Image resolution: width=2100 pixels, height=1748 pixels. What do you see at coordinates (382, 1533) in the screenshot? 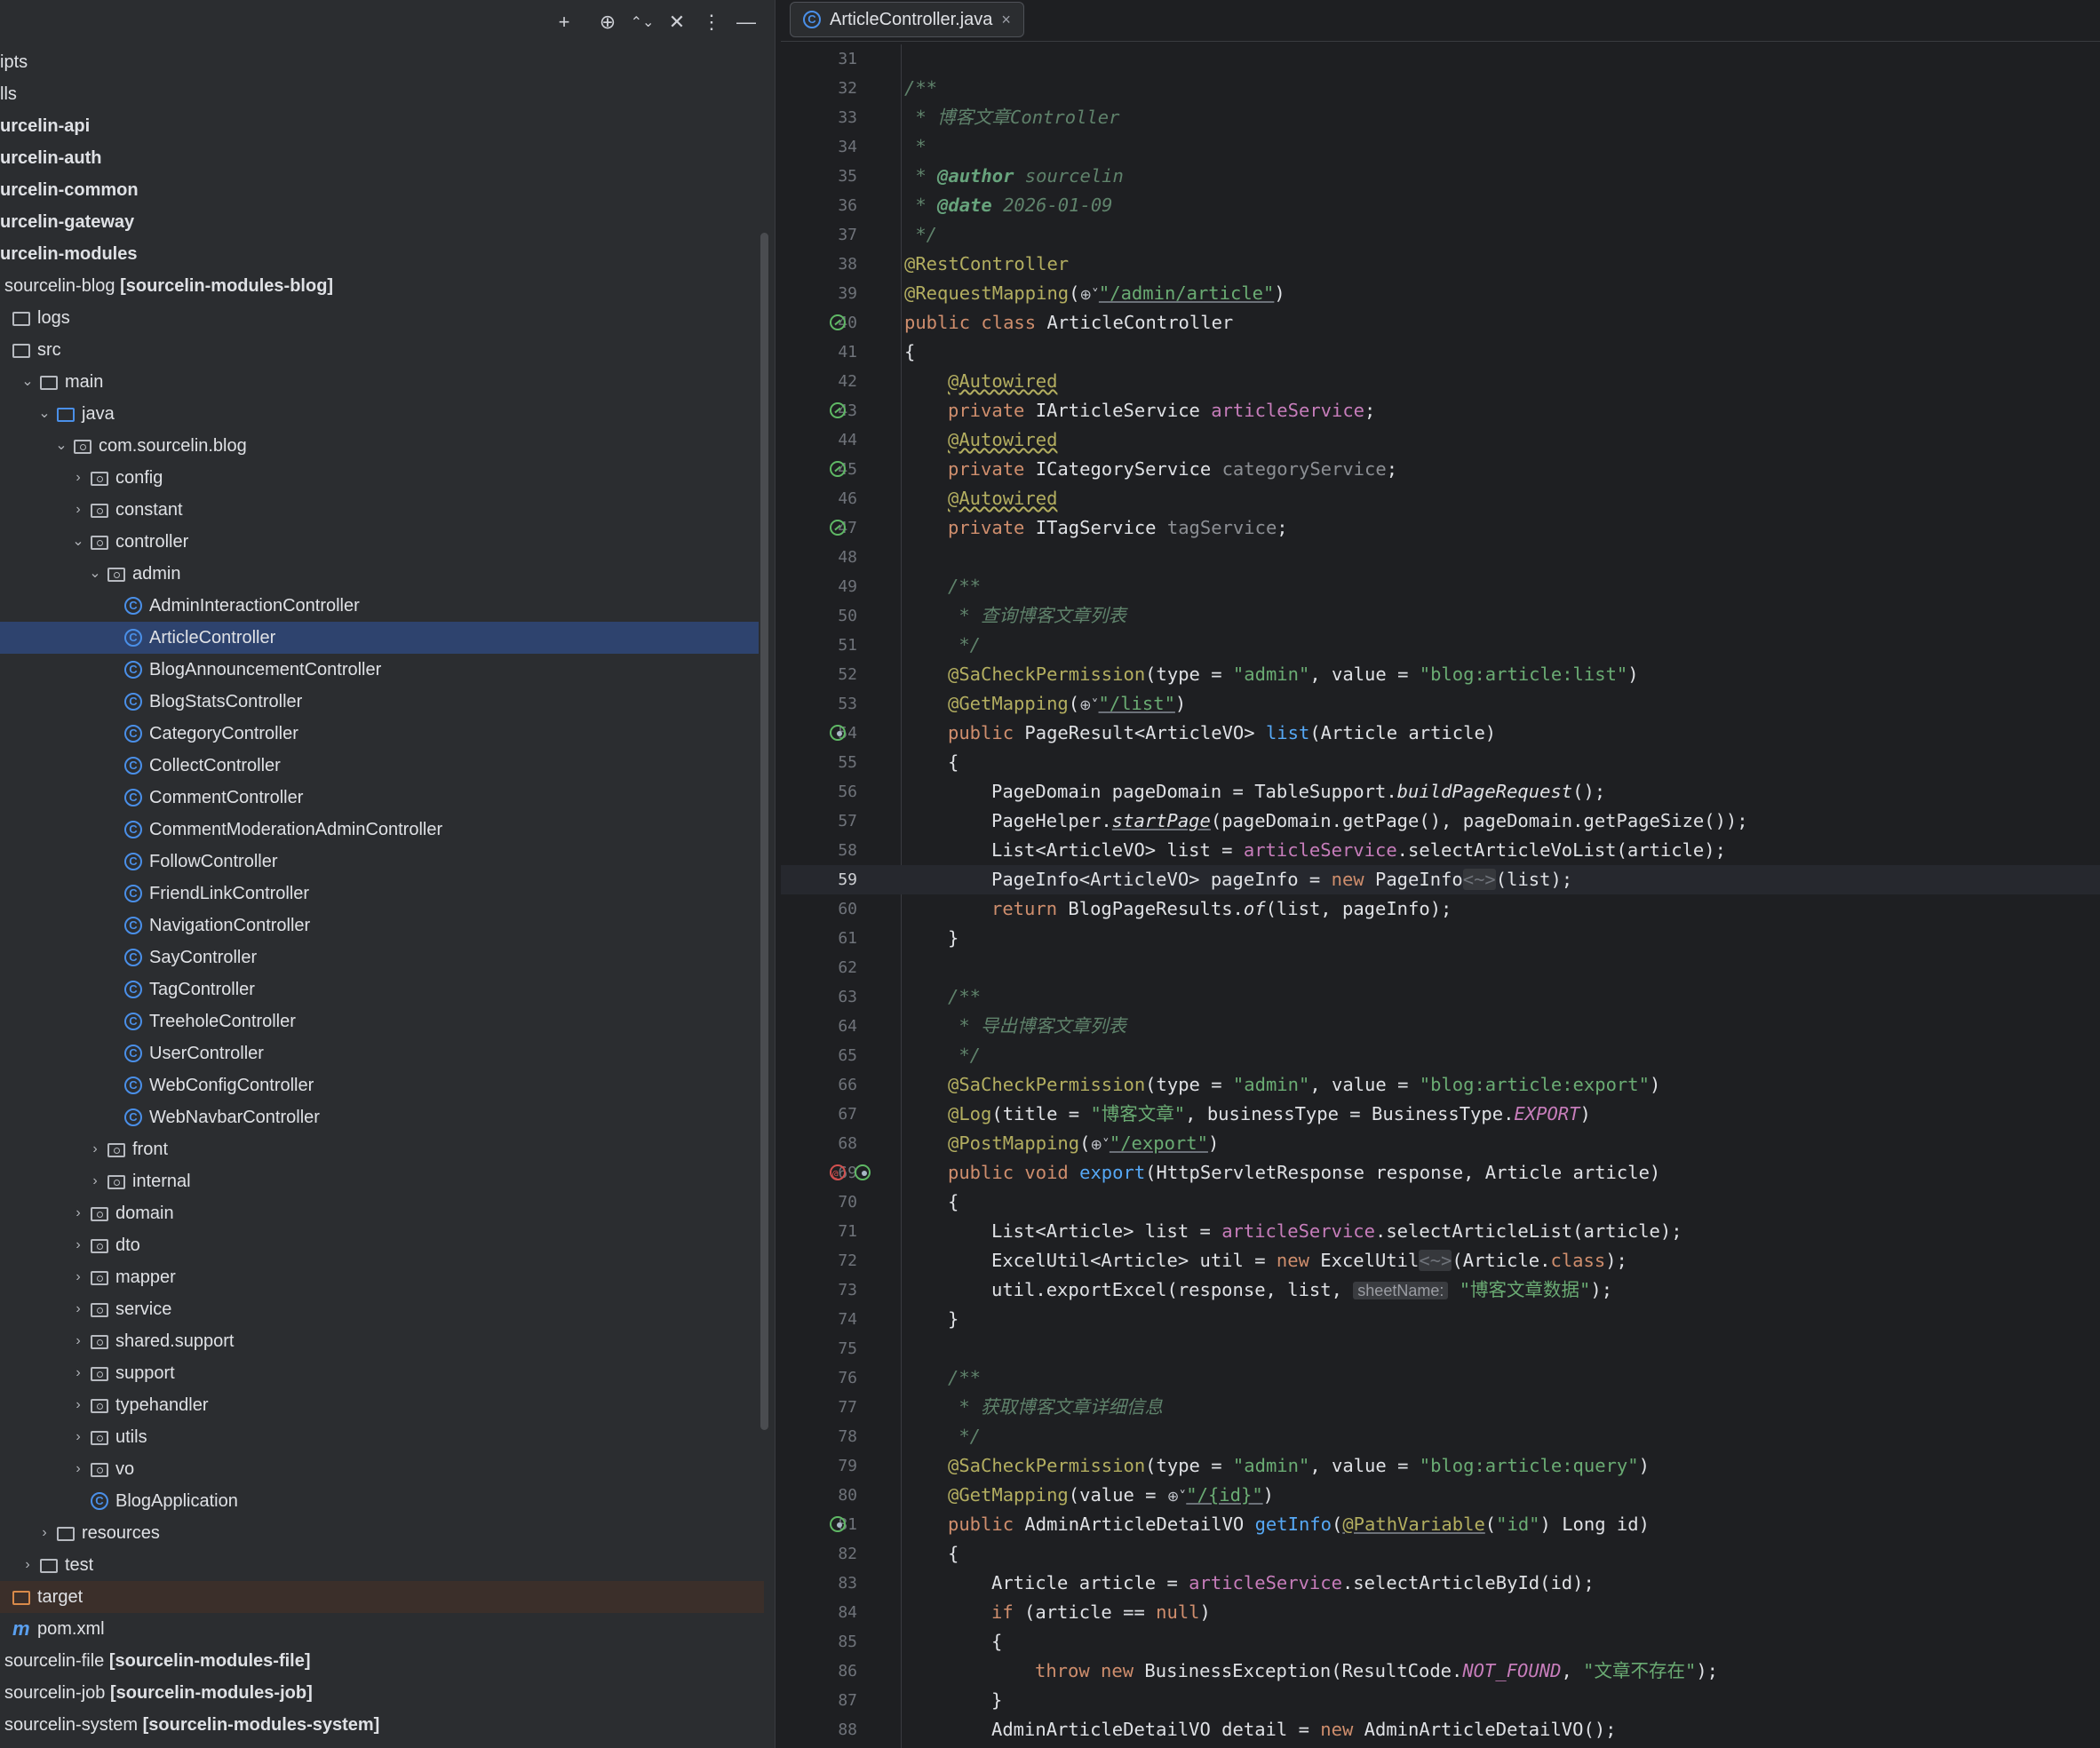
I see `tree-item: › resources` at bounding box center [382, 1533].